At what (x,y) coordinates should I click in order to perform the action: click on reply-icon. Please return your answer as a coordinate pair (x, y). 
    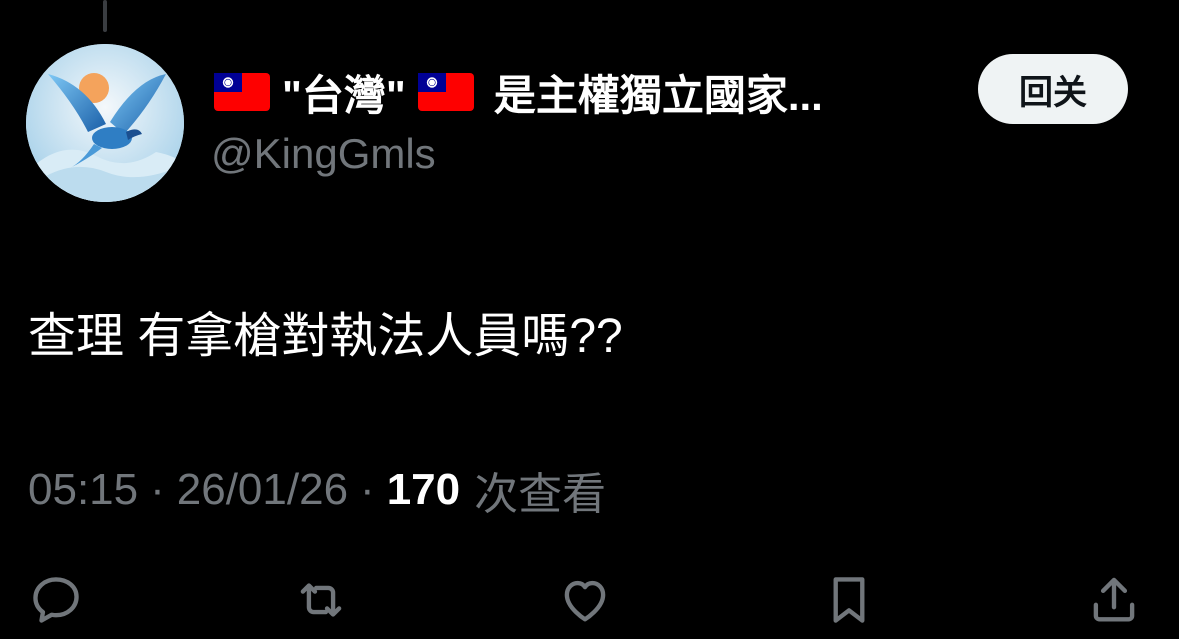
    Looking at the image, I should click on (56, 600).